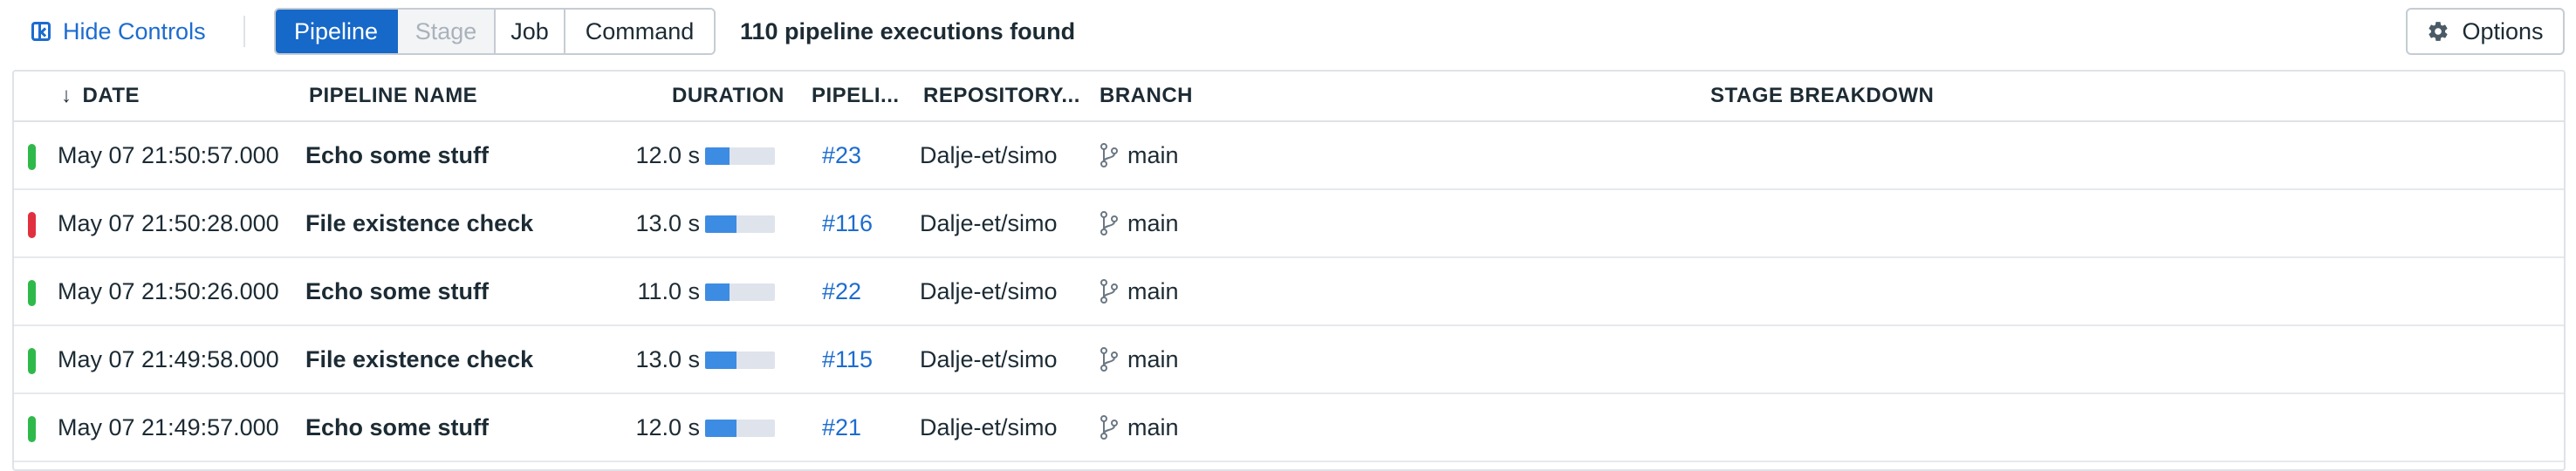 This screenshot has height=471, width=2576. What do you see at coordinates (847, 359) in the screenshot?
I see `row-pipeline-number-link: #115` at bounding box center [847, 359].